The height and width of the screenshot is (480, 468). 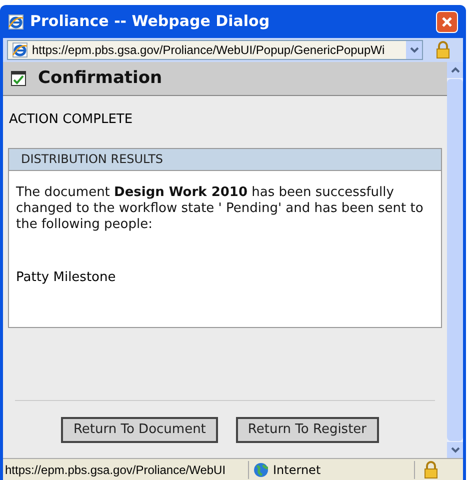 I want to click on close-button, so click(x=447, y=21).